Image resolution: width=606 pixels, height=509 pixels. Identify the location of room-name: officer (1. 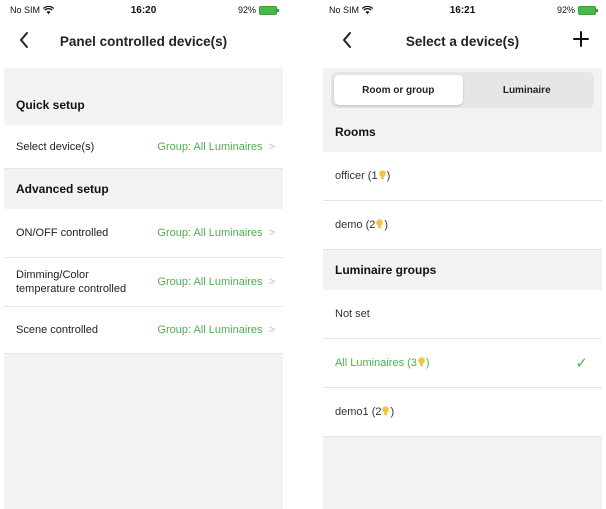
(356, 176).